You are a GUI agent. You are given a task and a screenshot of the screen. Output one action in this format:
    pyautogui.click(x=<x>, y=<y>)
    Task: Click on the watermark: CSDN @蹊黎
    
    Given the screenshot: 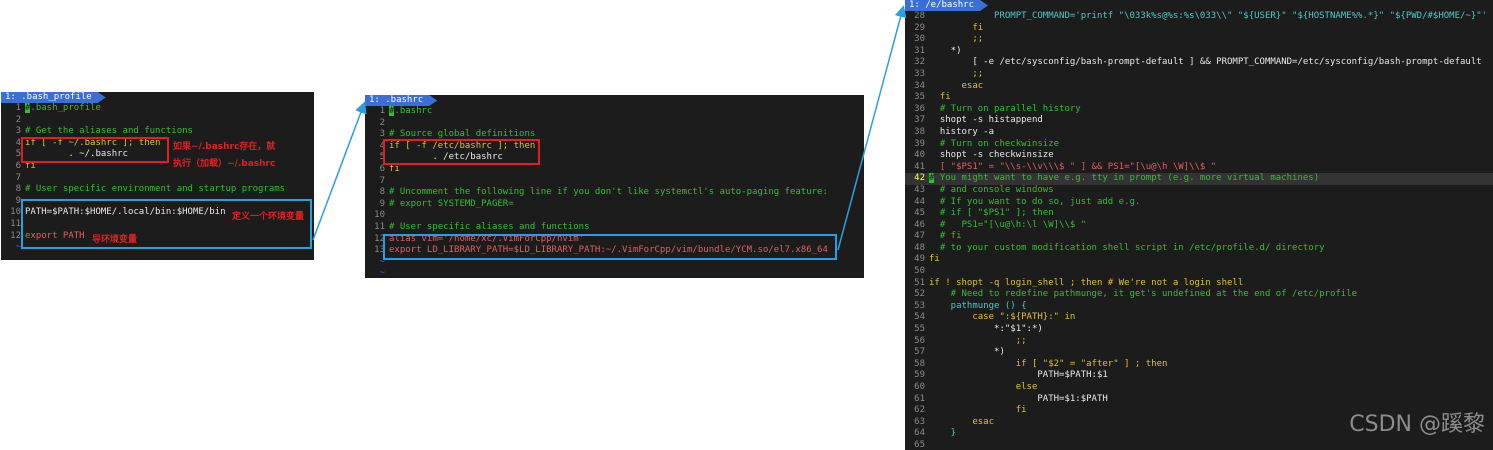 What is the action you would take?
    pyautogui.click(x=1417, y=424)
    